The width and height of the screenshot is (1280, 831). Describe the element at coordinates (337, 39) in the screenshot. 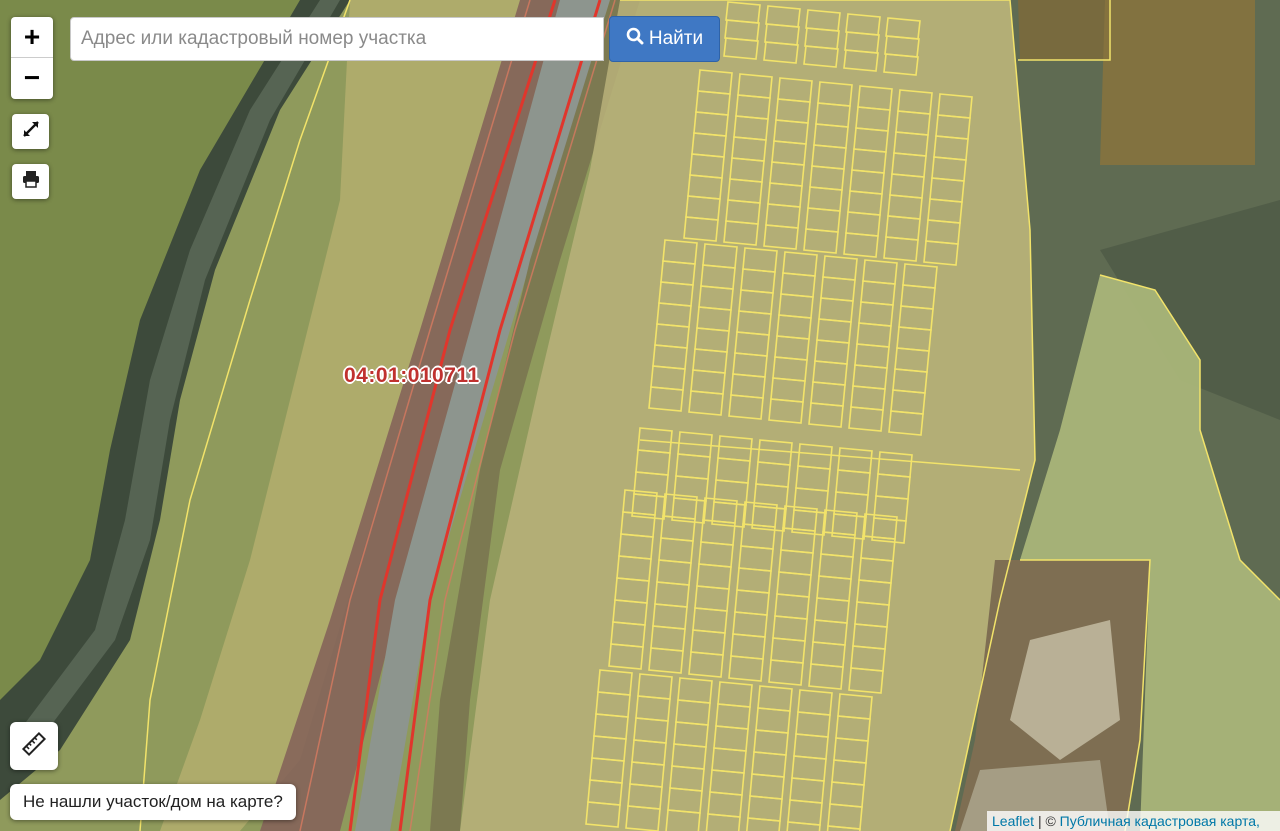

I see `search-input` at that location.